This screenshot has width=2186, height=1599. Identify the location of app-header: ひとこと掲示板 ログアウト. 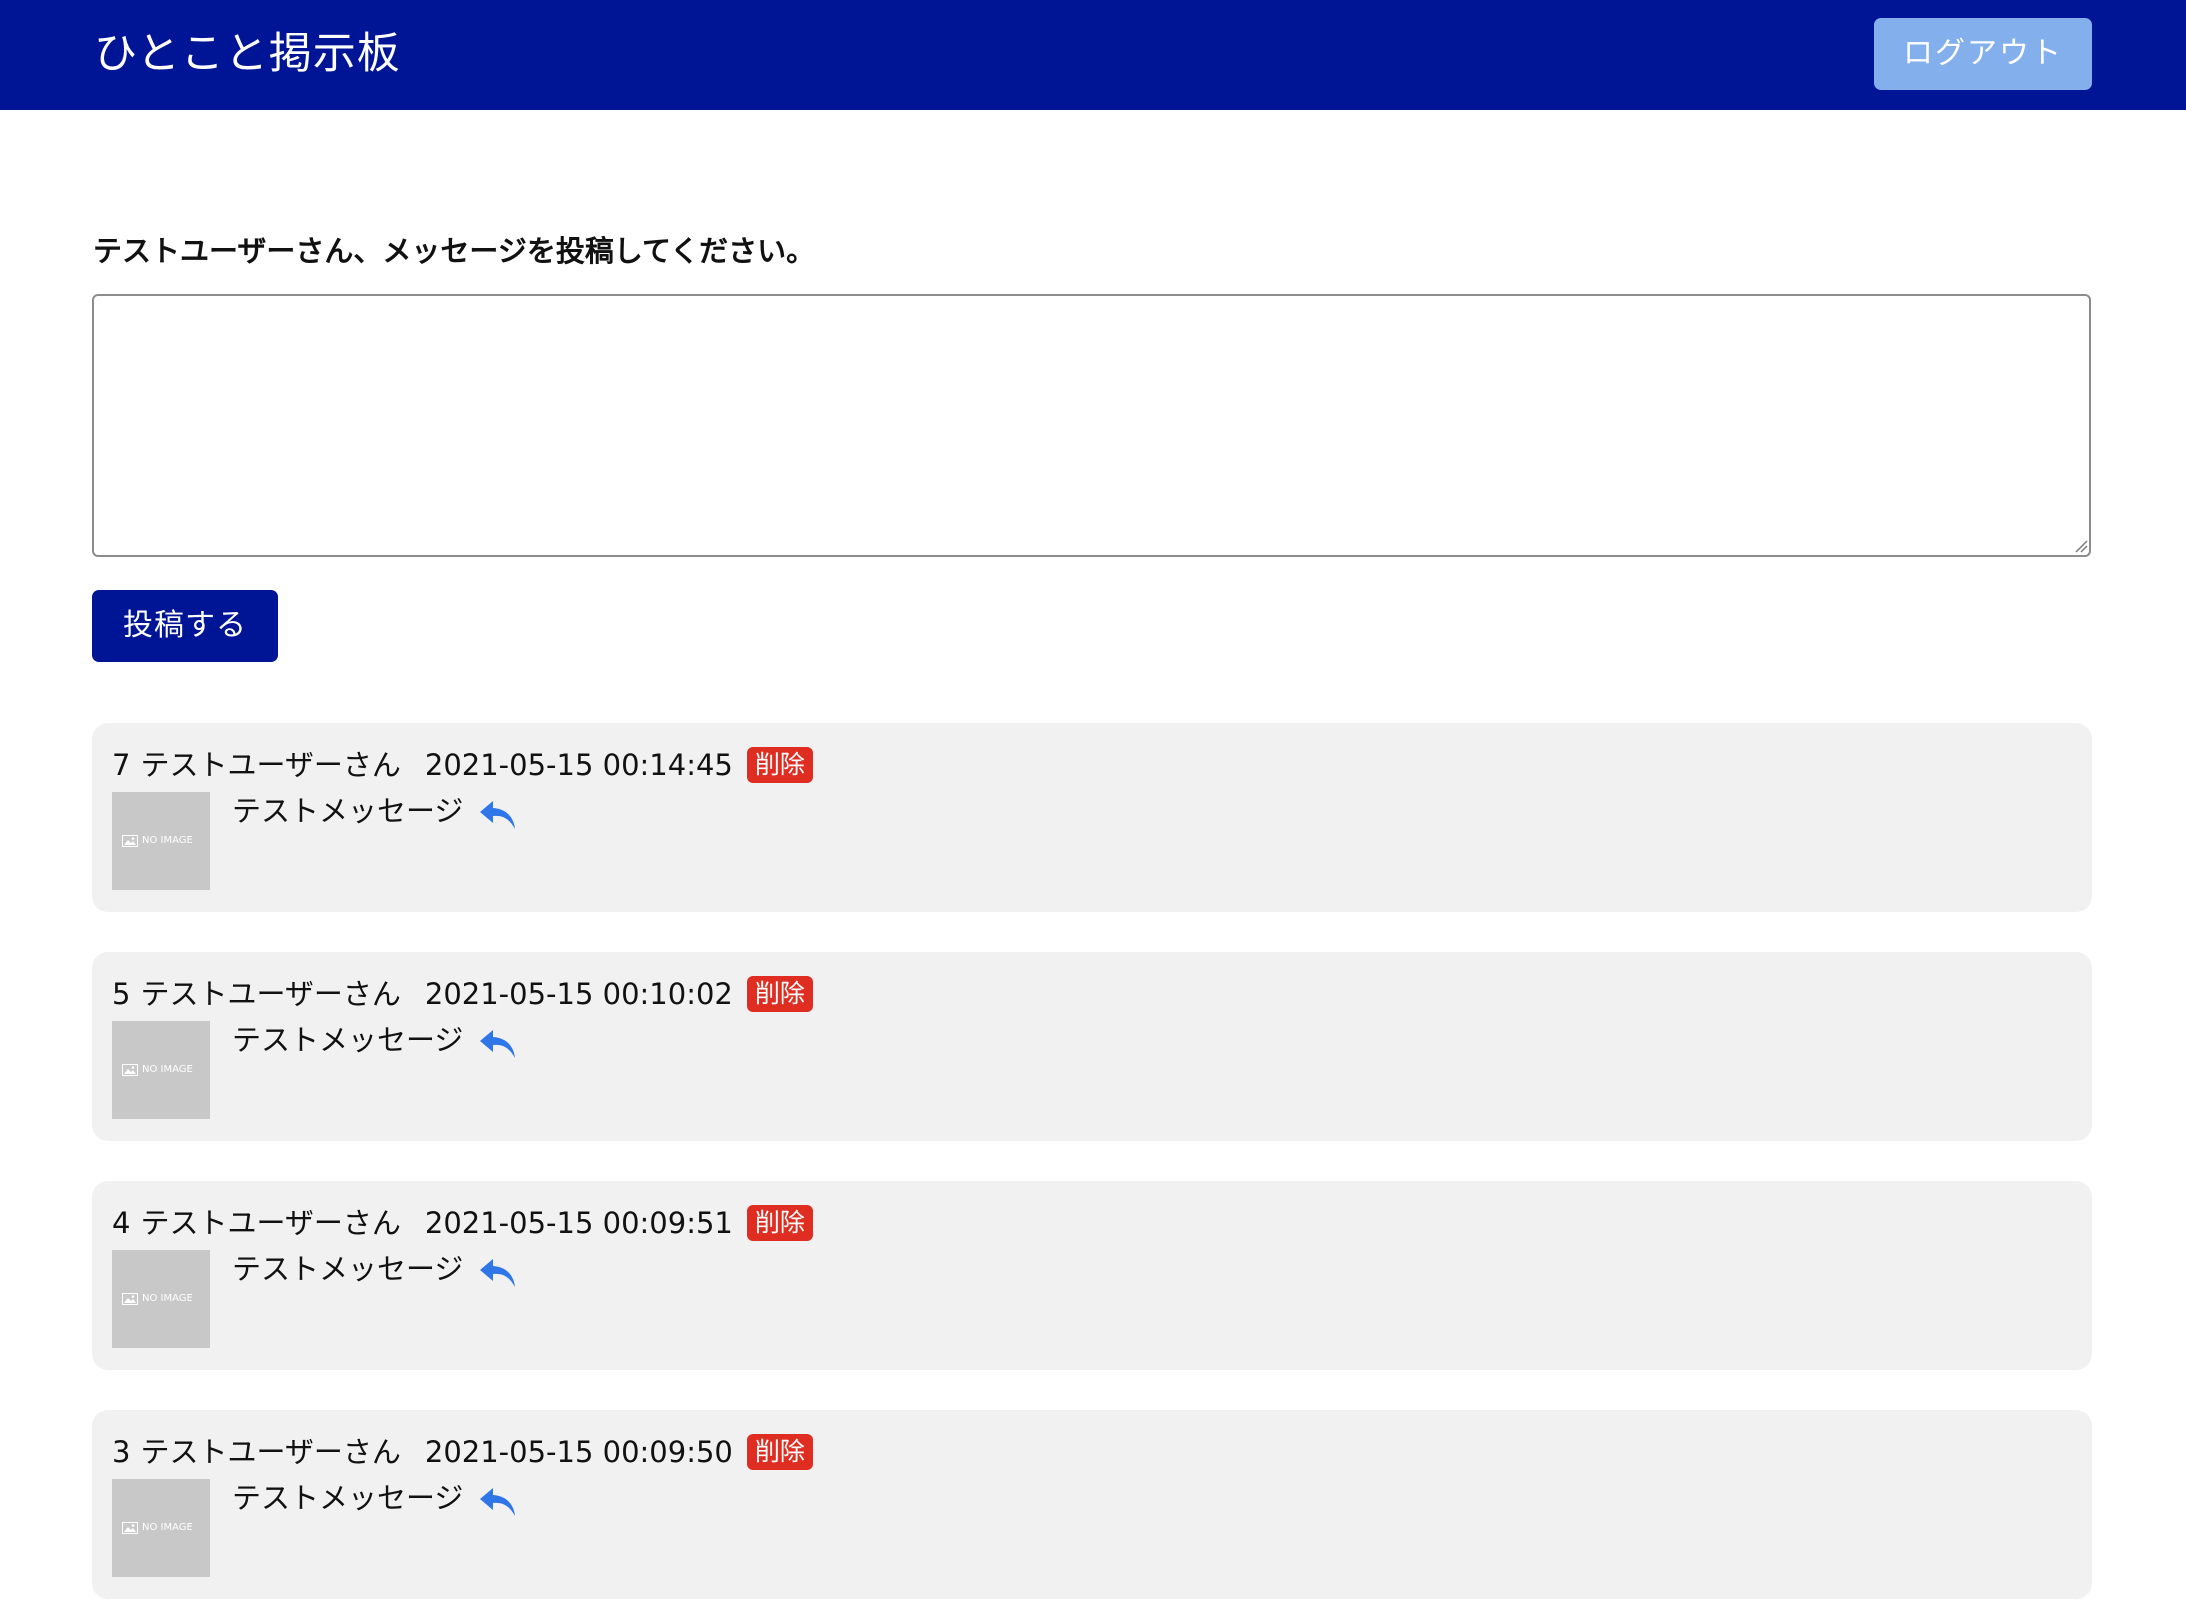
(1093, 55).